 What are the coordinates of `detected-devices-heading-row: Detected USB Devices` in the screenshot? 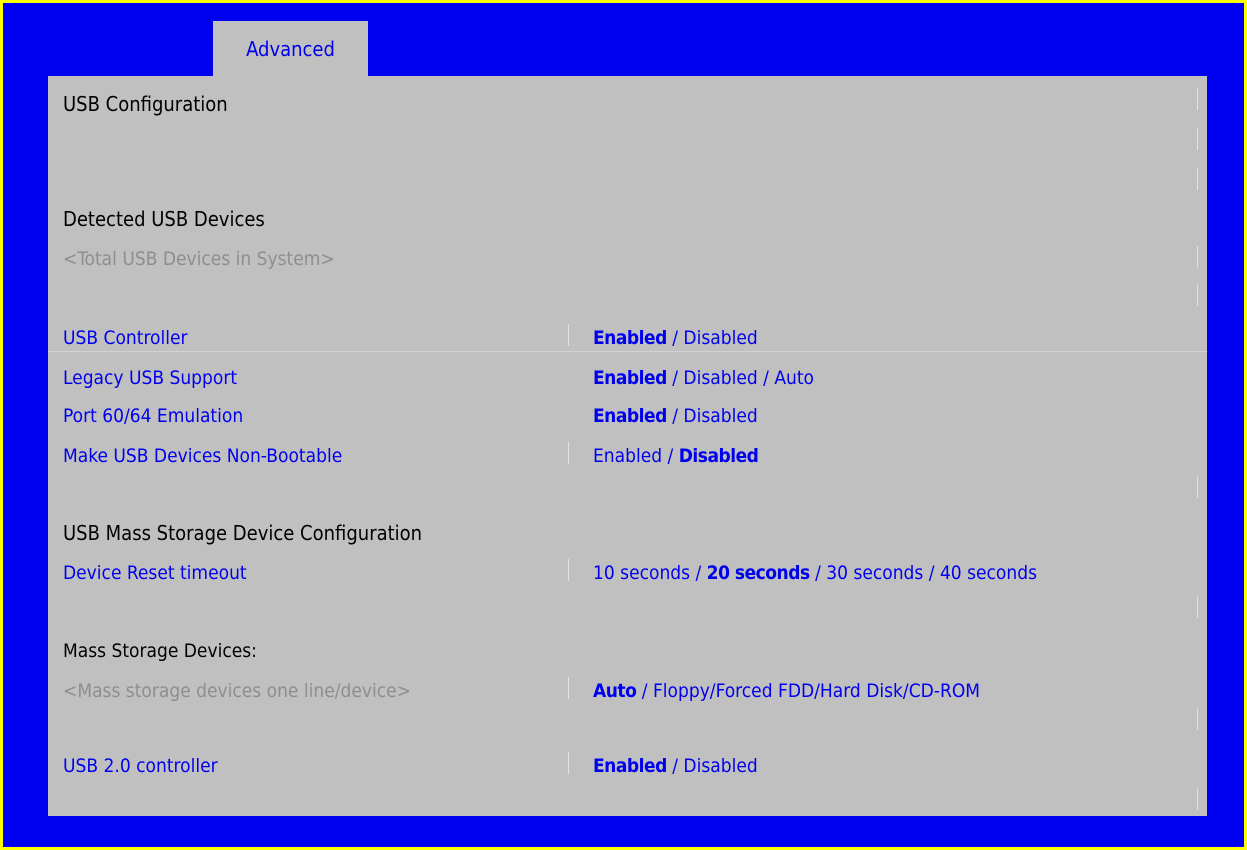 It's located at (627, 219).